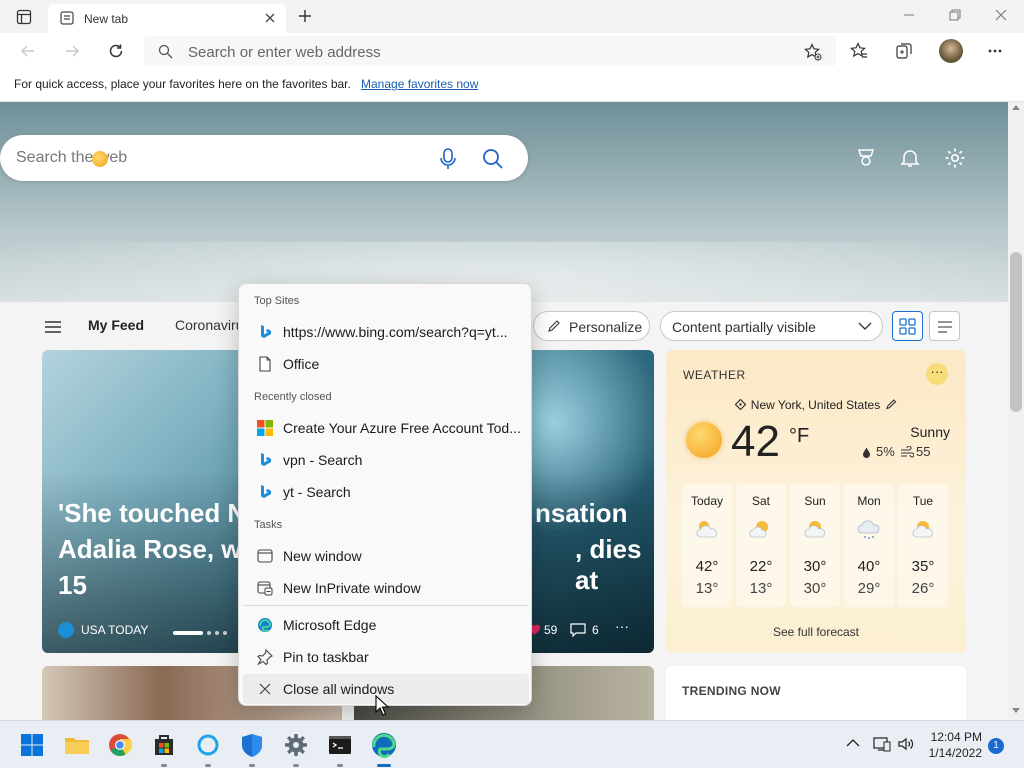 Image resolution: width=1024 pixels, height=768 pixels. Describe the element at coordinates (208, 748) in the screenshot. I see `cortana-button` at that location.